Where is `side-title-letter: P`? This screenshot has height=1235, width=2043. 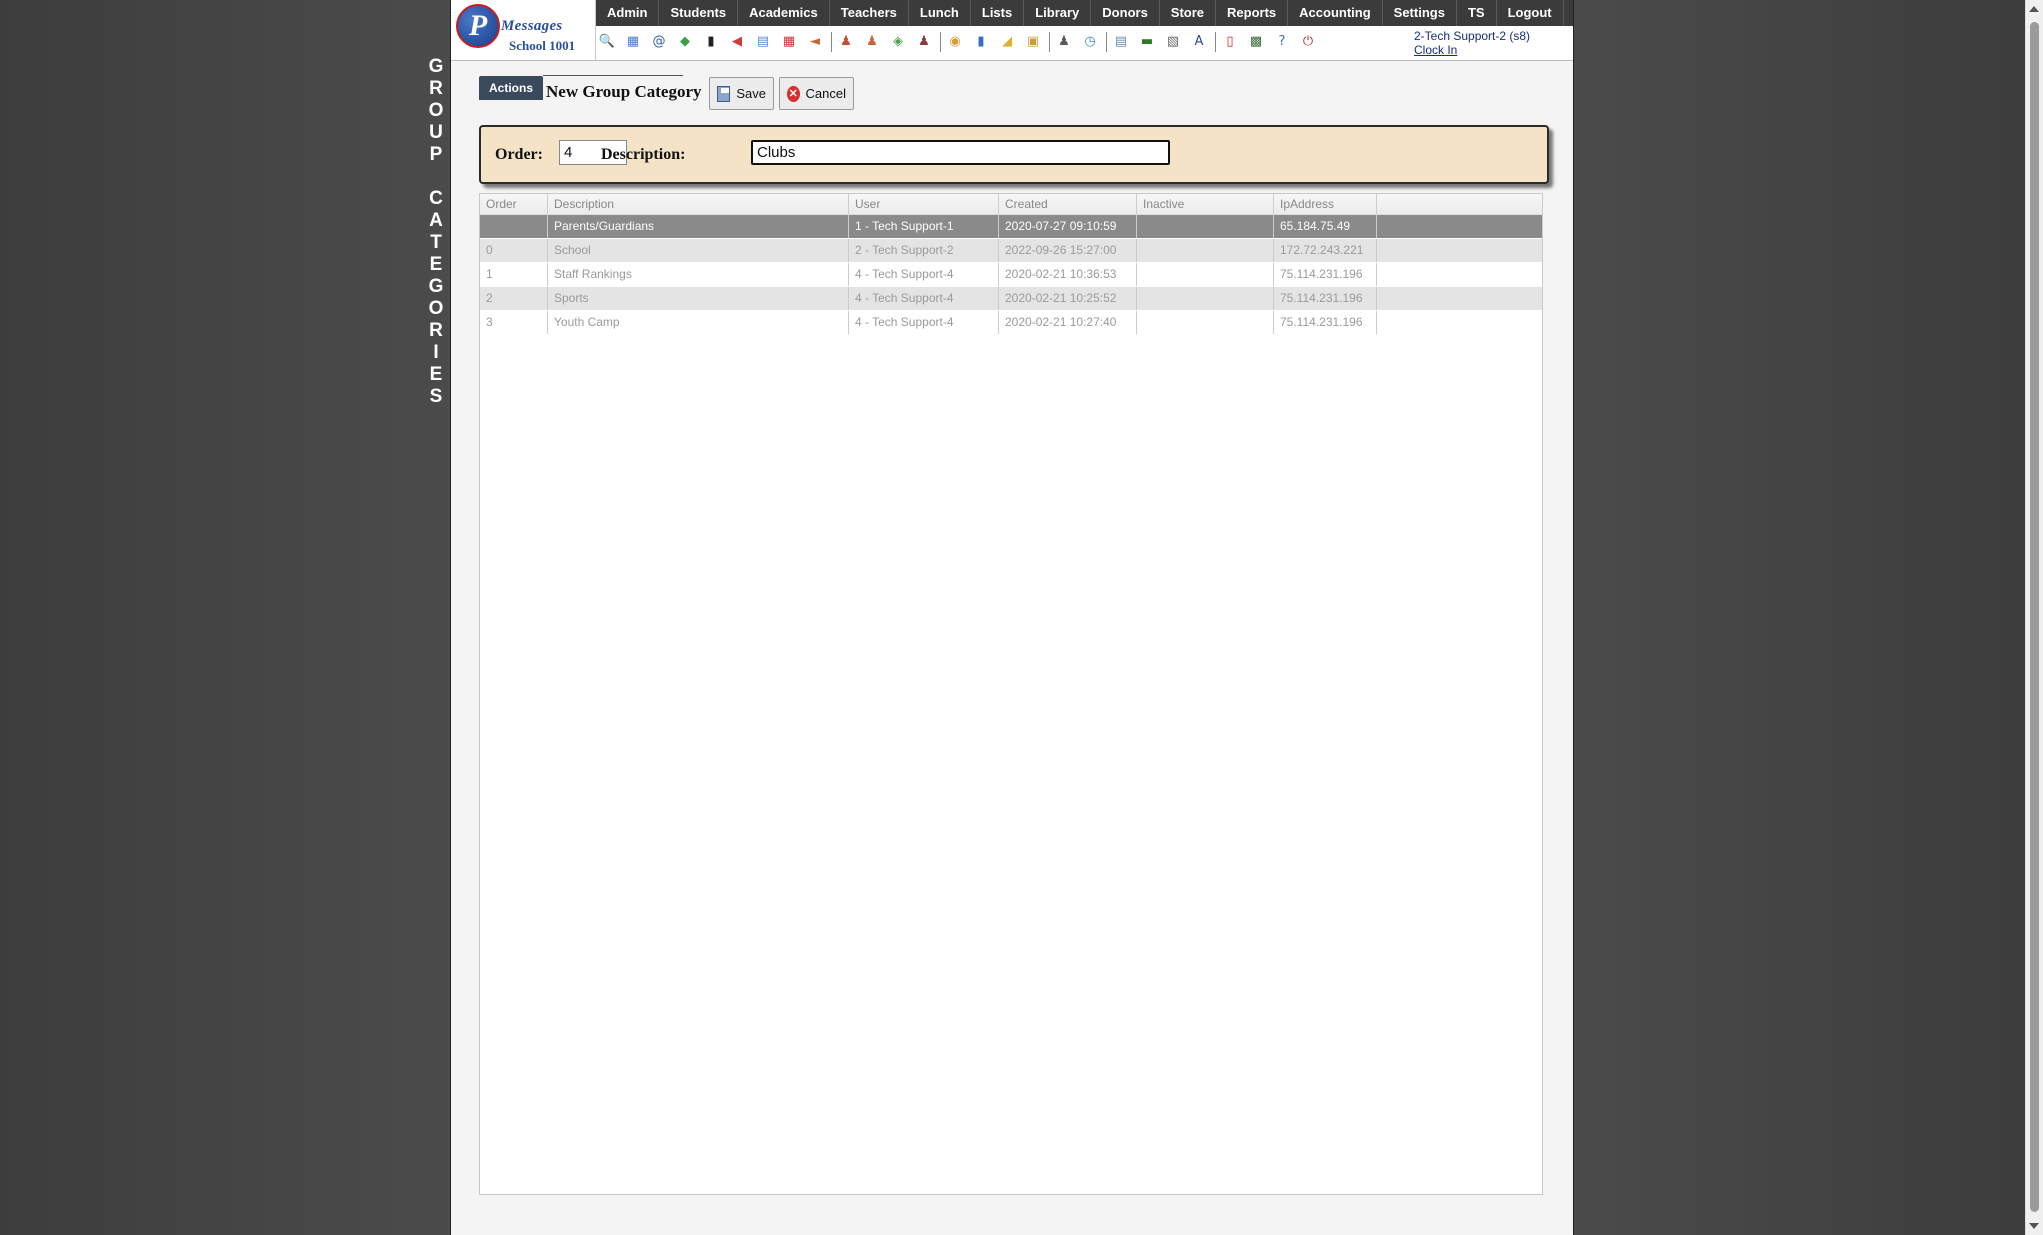 side-title-letter: P is located at coordinates (436, 154).